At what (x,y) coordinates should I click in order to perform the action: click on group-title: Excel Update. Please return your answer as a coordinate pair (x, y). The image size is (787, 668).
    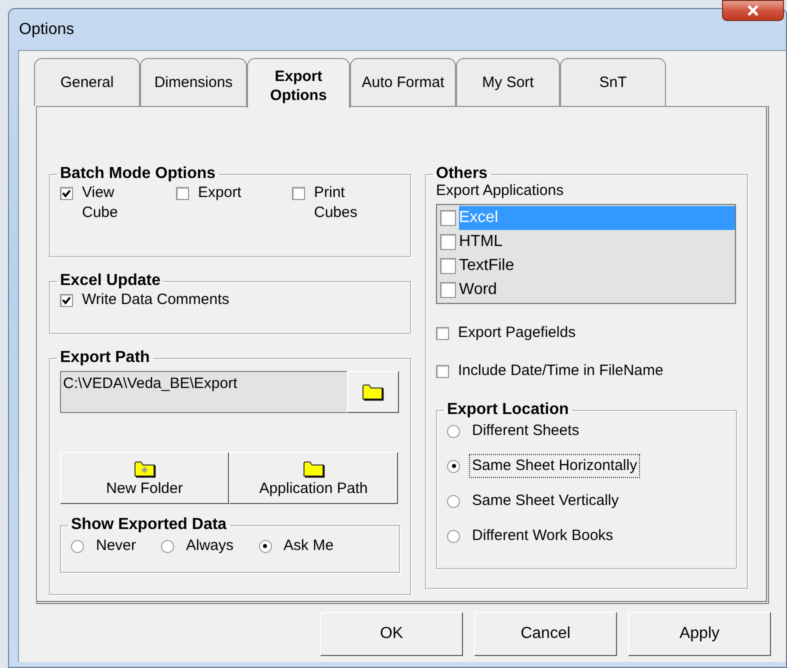
    Looking at the image, I should click on (110, 281).